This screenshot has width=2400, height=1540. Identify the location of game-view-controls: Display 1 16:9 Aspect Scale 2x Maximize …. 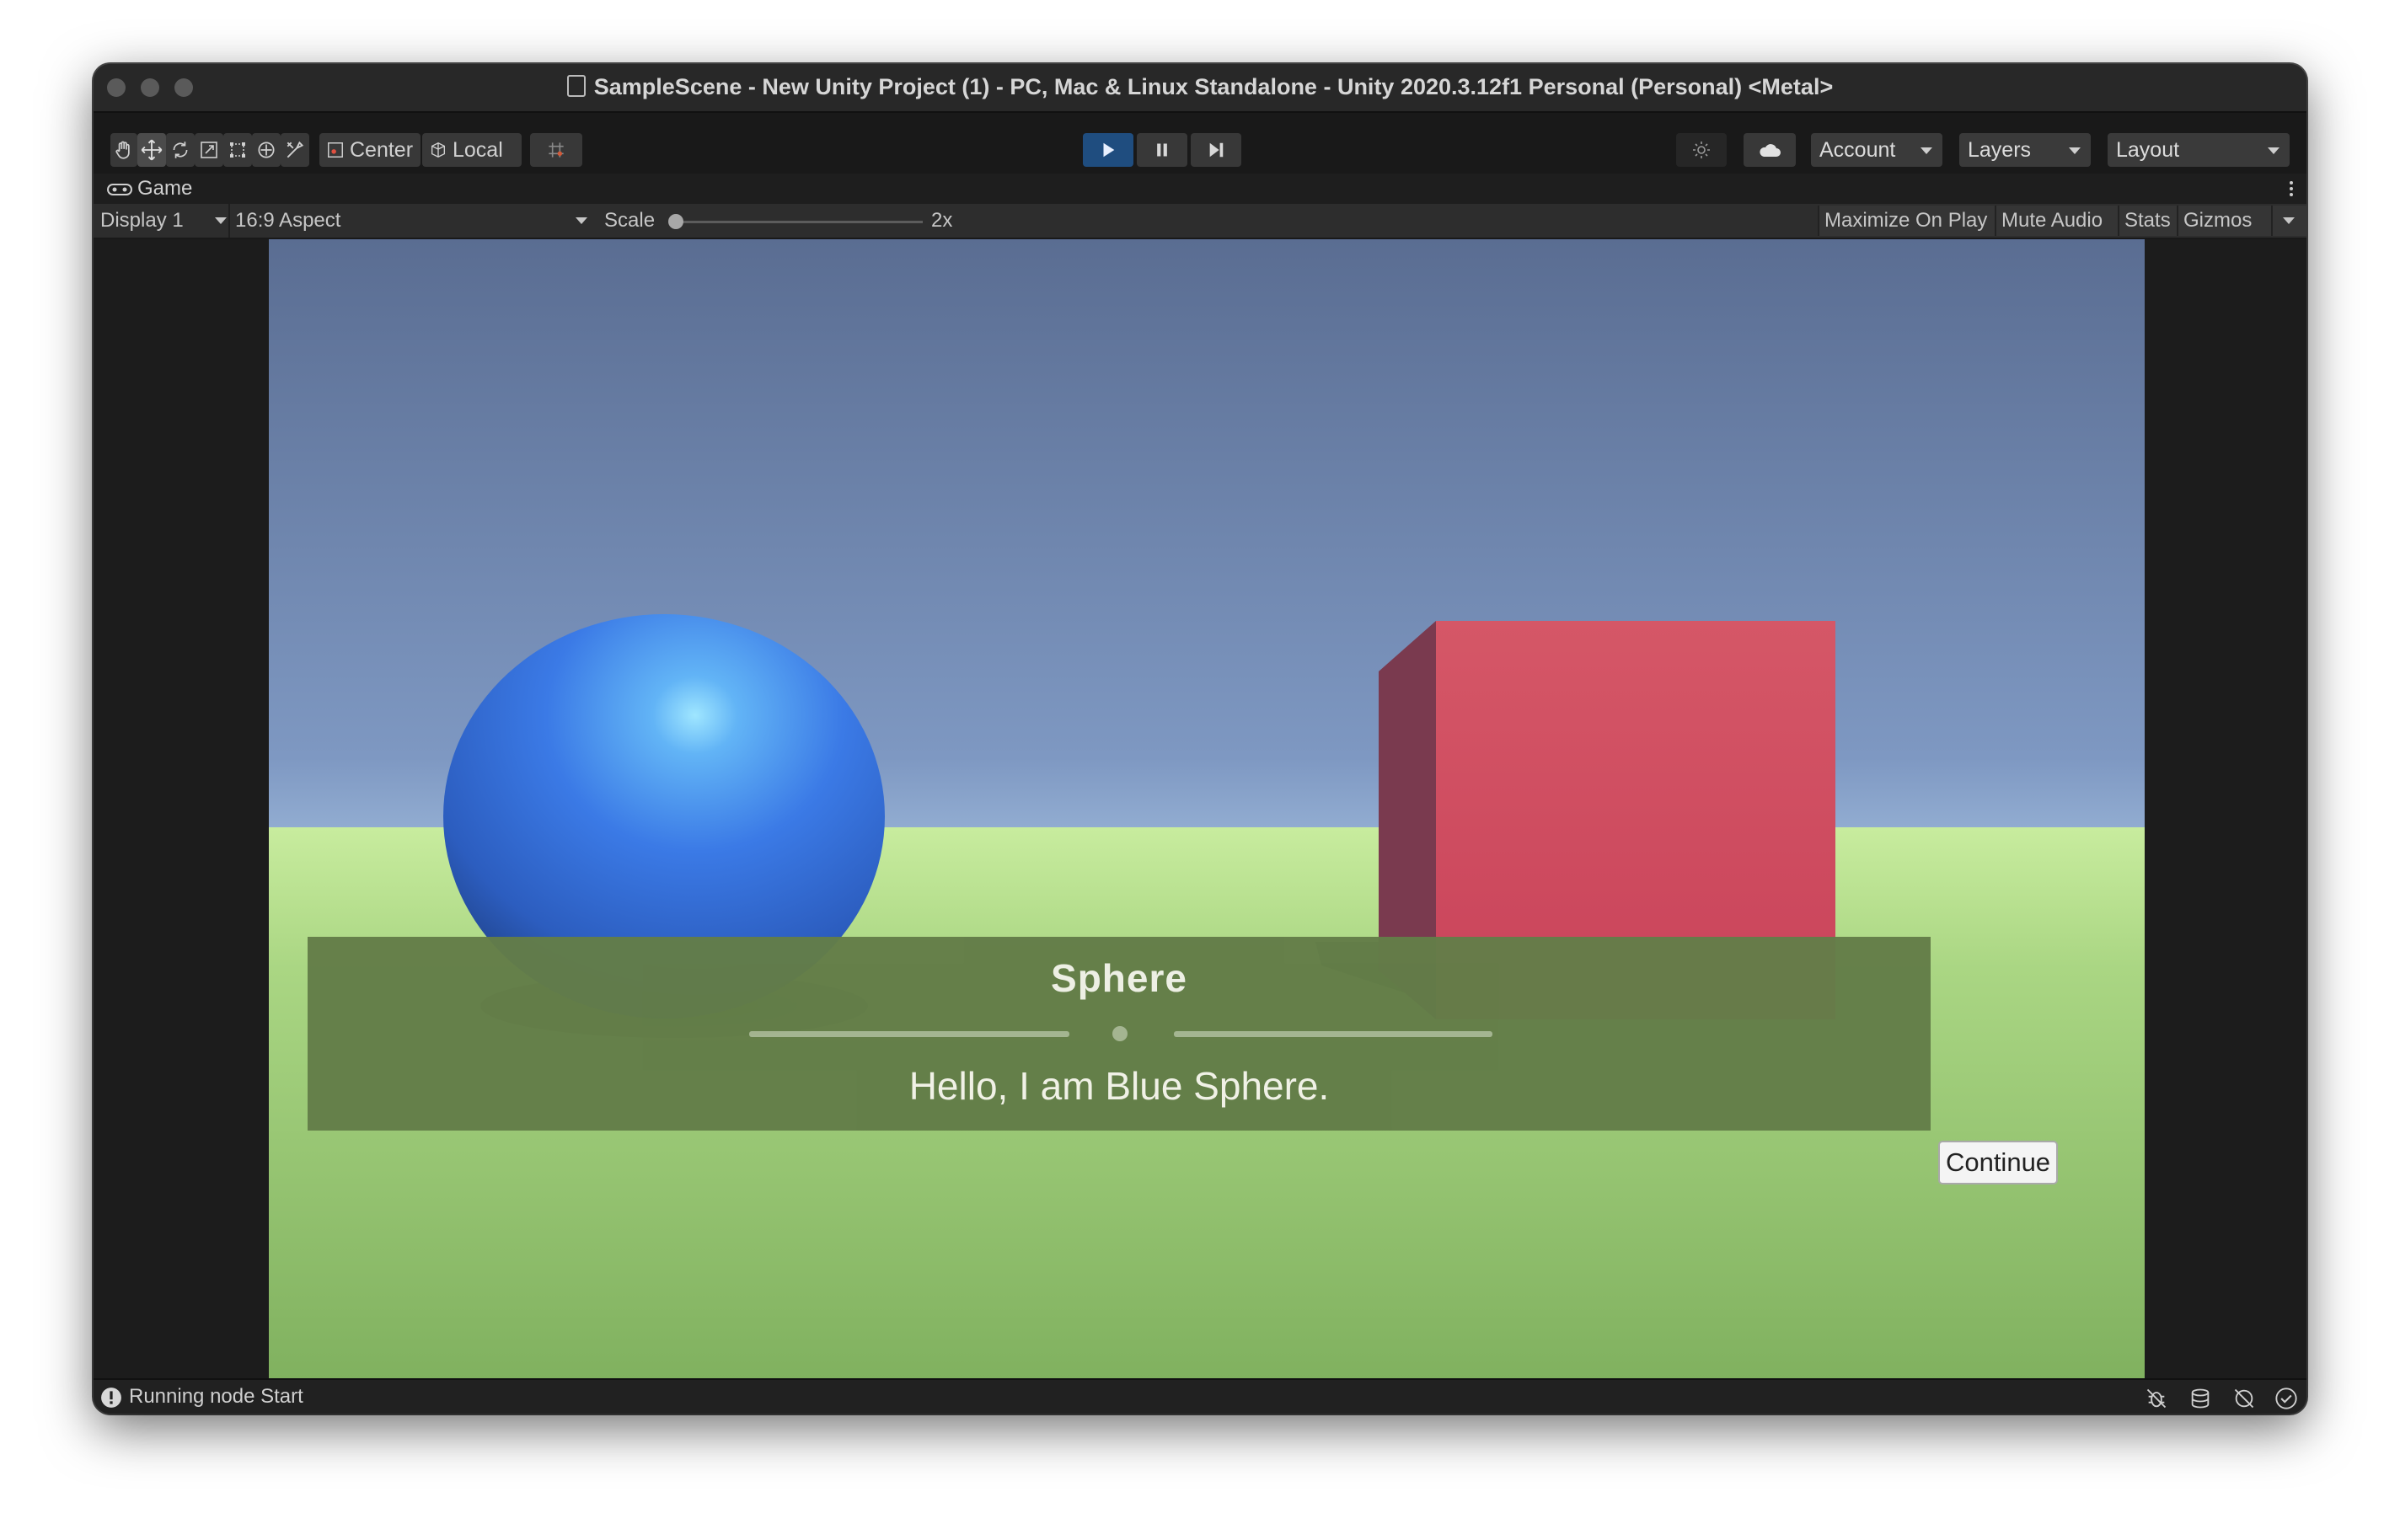
(1200, 221).